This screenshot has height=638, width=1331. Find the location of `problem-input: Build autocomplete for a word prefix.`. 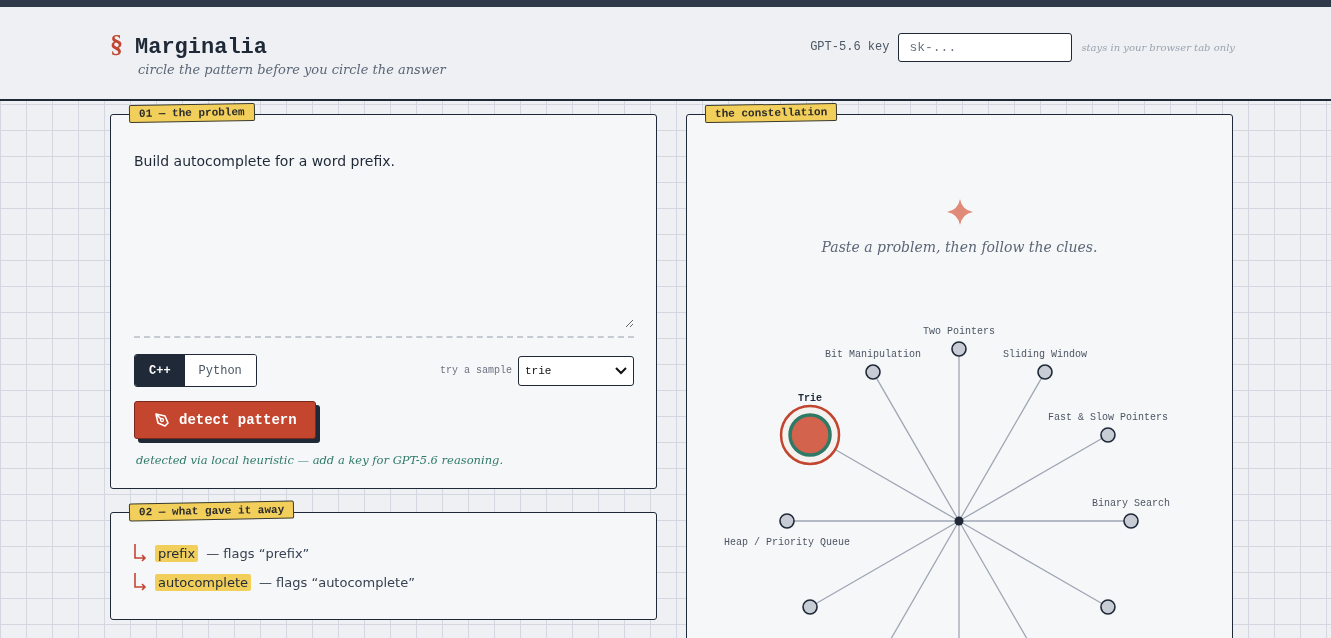

problem-input: Build autocomplete for a word prefix. is located at coordinates (384, 241).